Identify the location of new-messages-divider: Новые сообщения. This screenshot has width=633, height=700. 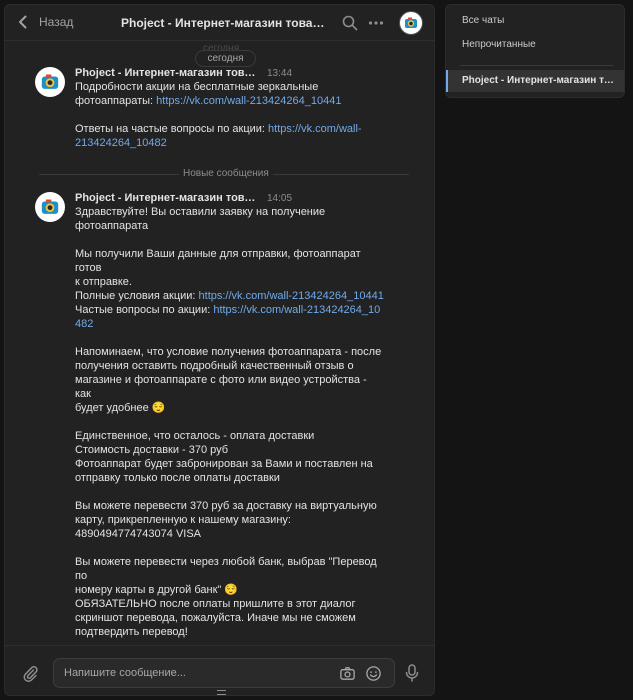
(226, 173).